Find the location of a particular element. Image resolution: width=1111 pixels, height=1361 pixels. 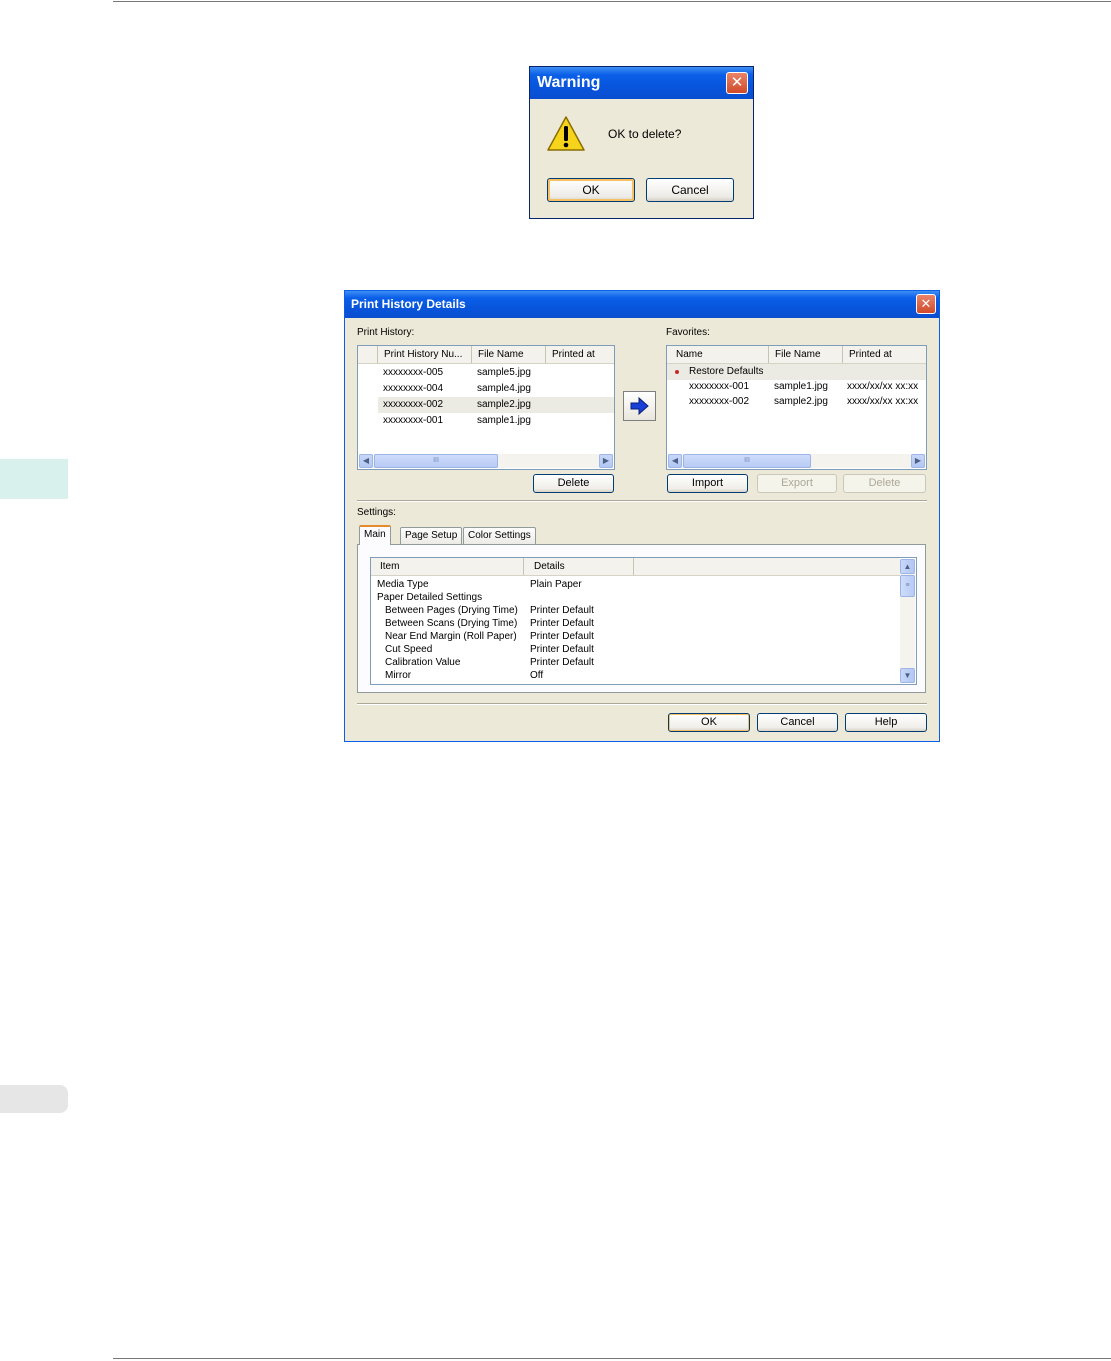

table-row: xxxxxxxx-005 sample5.jpg is located at coordinates (486, 373).